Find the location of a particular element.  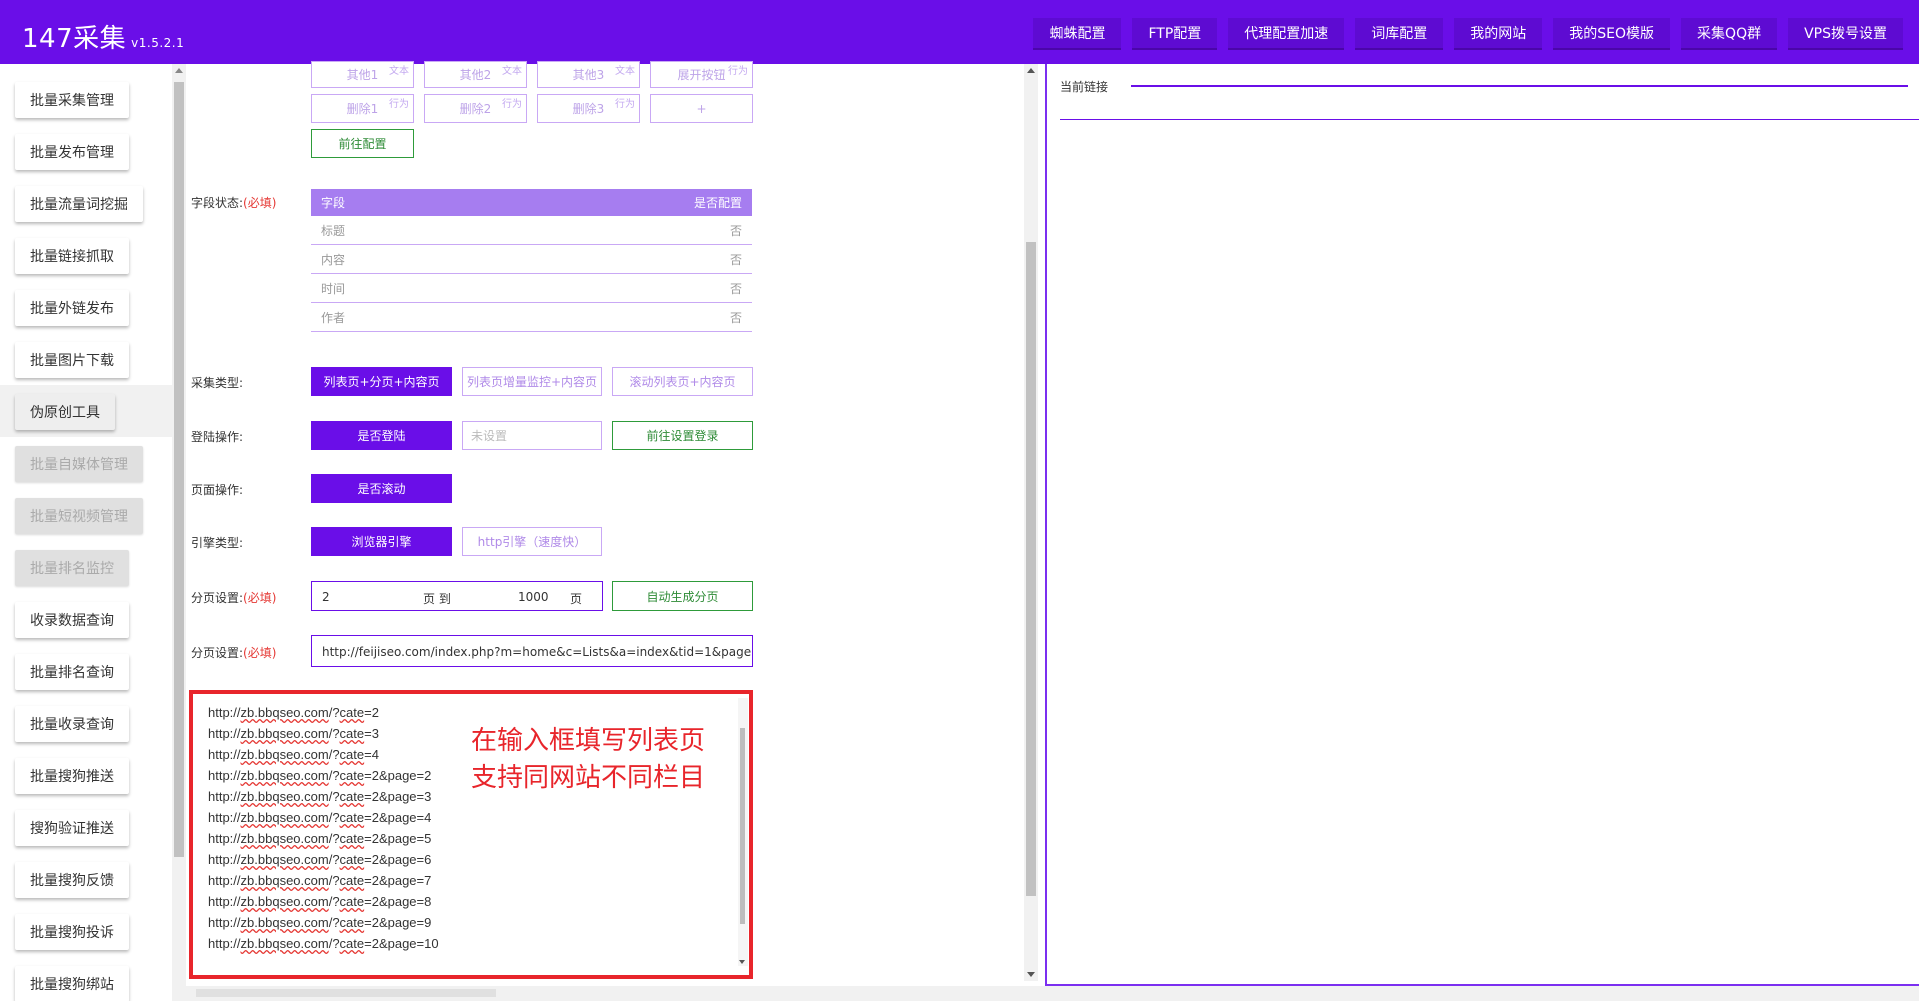

sidebar-item-keyword-mining: 批量流量词挖掘 is located at coordinates (79, 204).